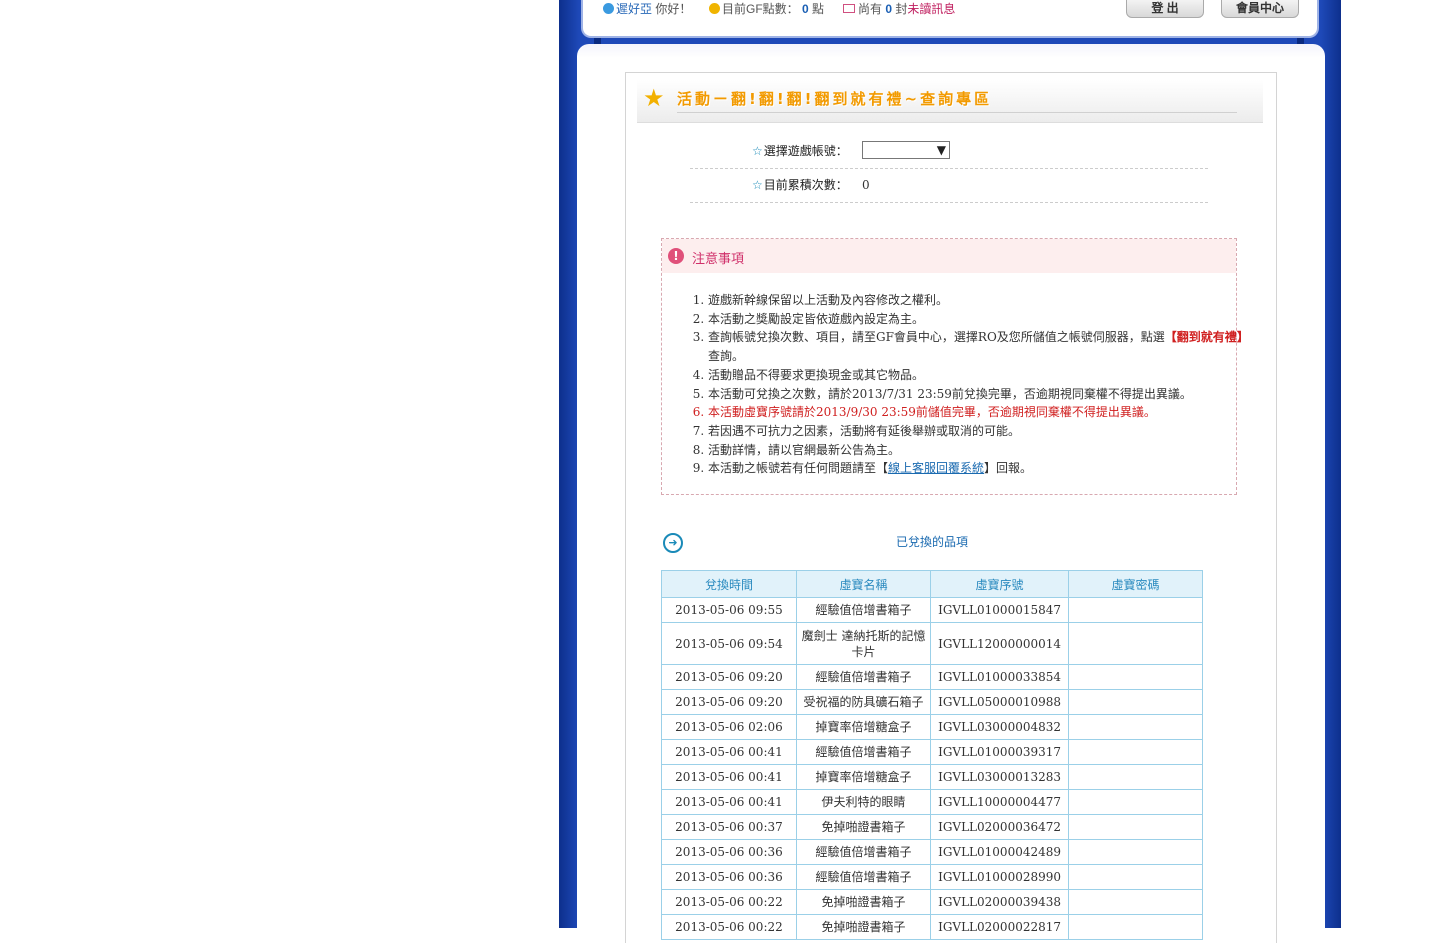  I want to click on stars-icon: ★, so click(654, 98).